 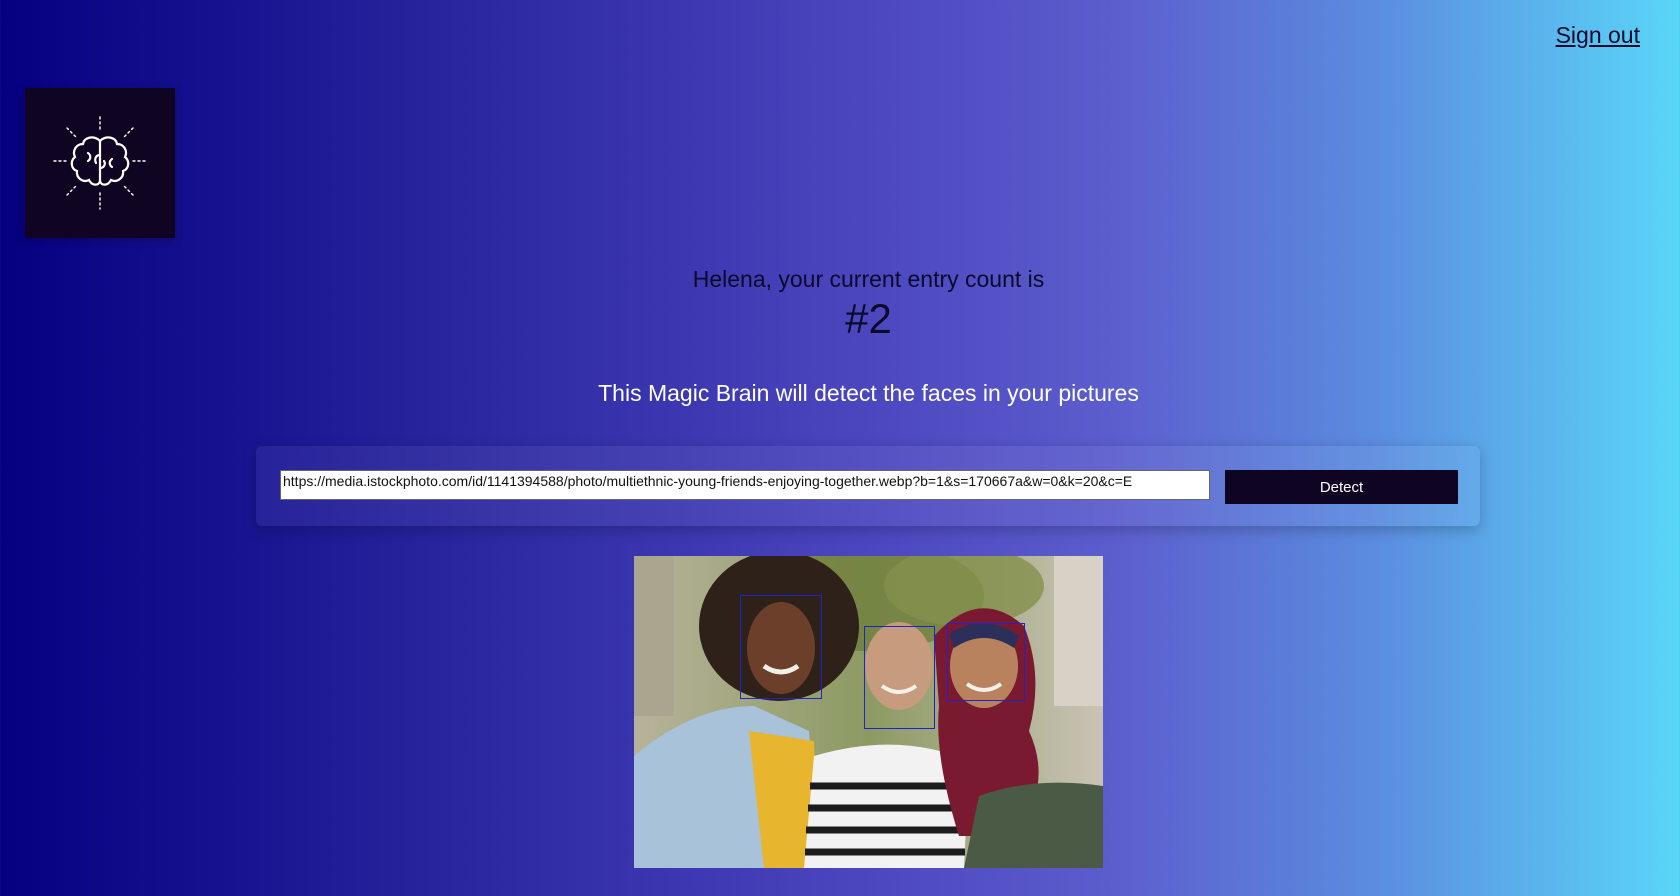 What do you see at coordinates (1341, 487) in the screenshot?
I see `detect-button: Detect` at bounding box center [1341, 487].